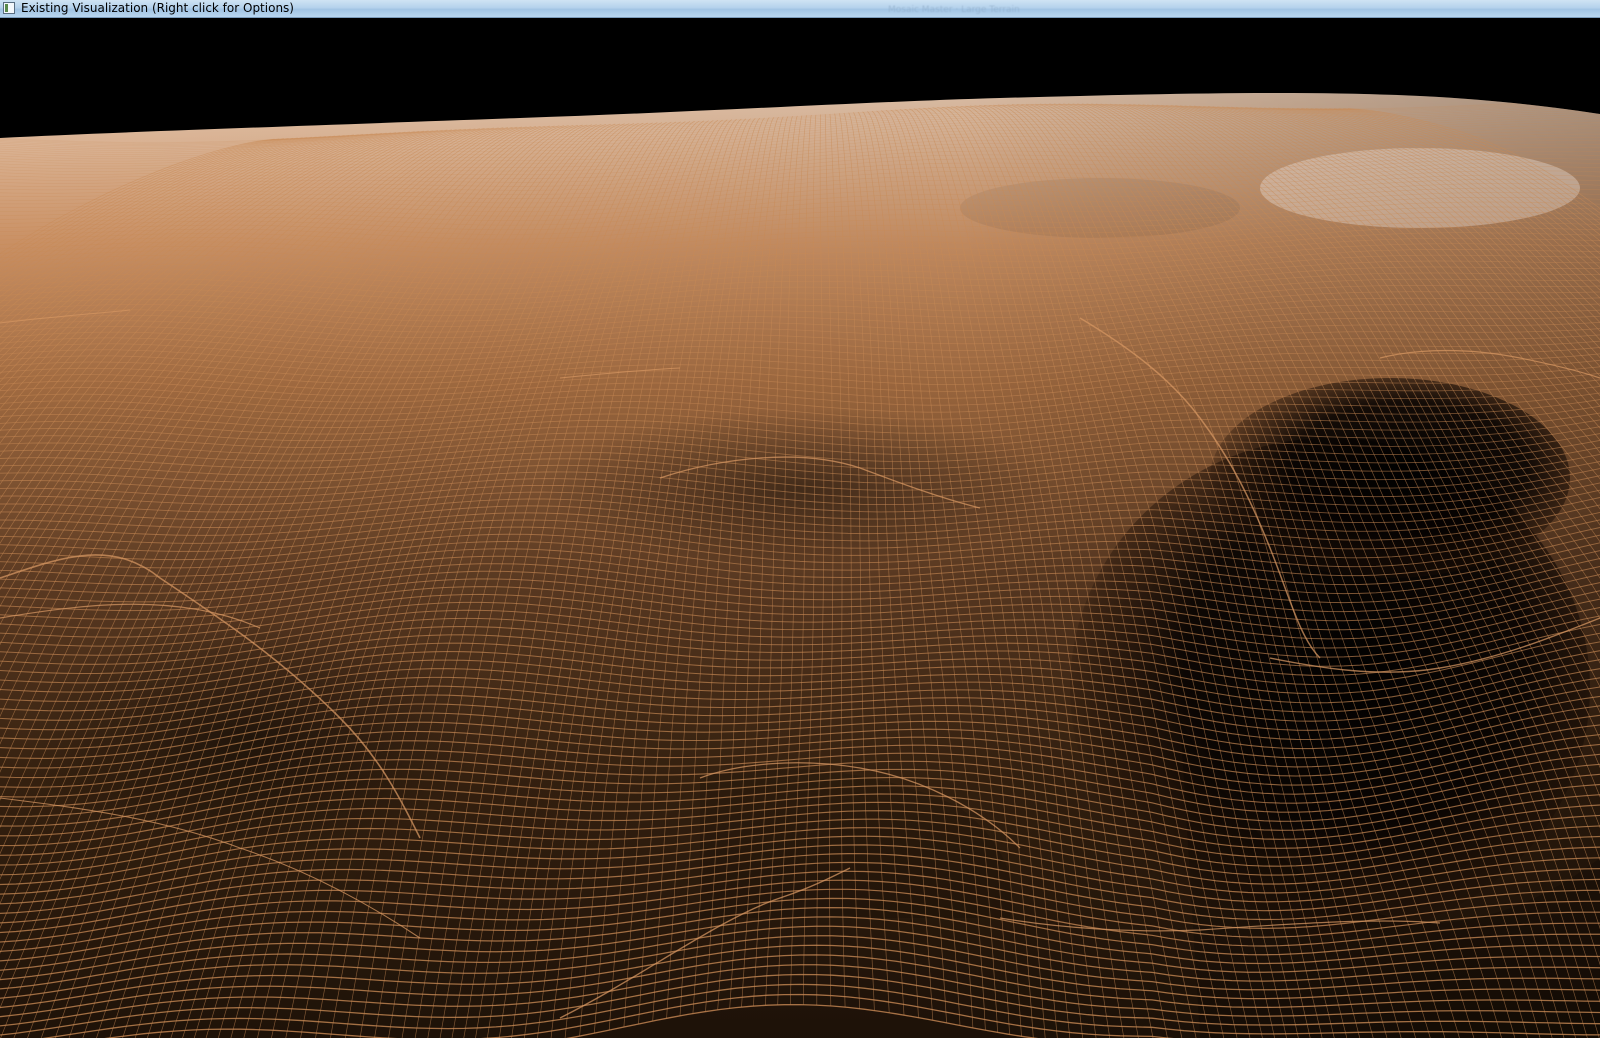  Describe the element at coordinates (954, 10) in the screenshot. I see `faint-window-title: Mosaic Master · Large Terrain` at that location.